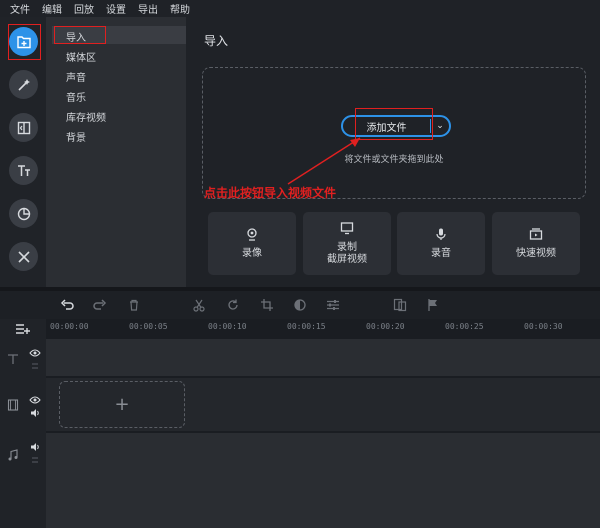 The image size is (600, 528). I want to click on add-track-icon, so click(23, 329).